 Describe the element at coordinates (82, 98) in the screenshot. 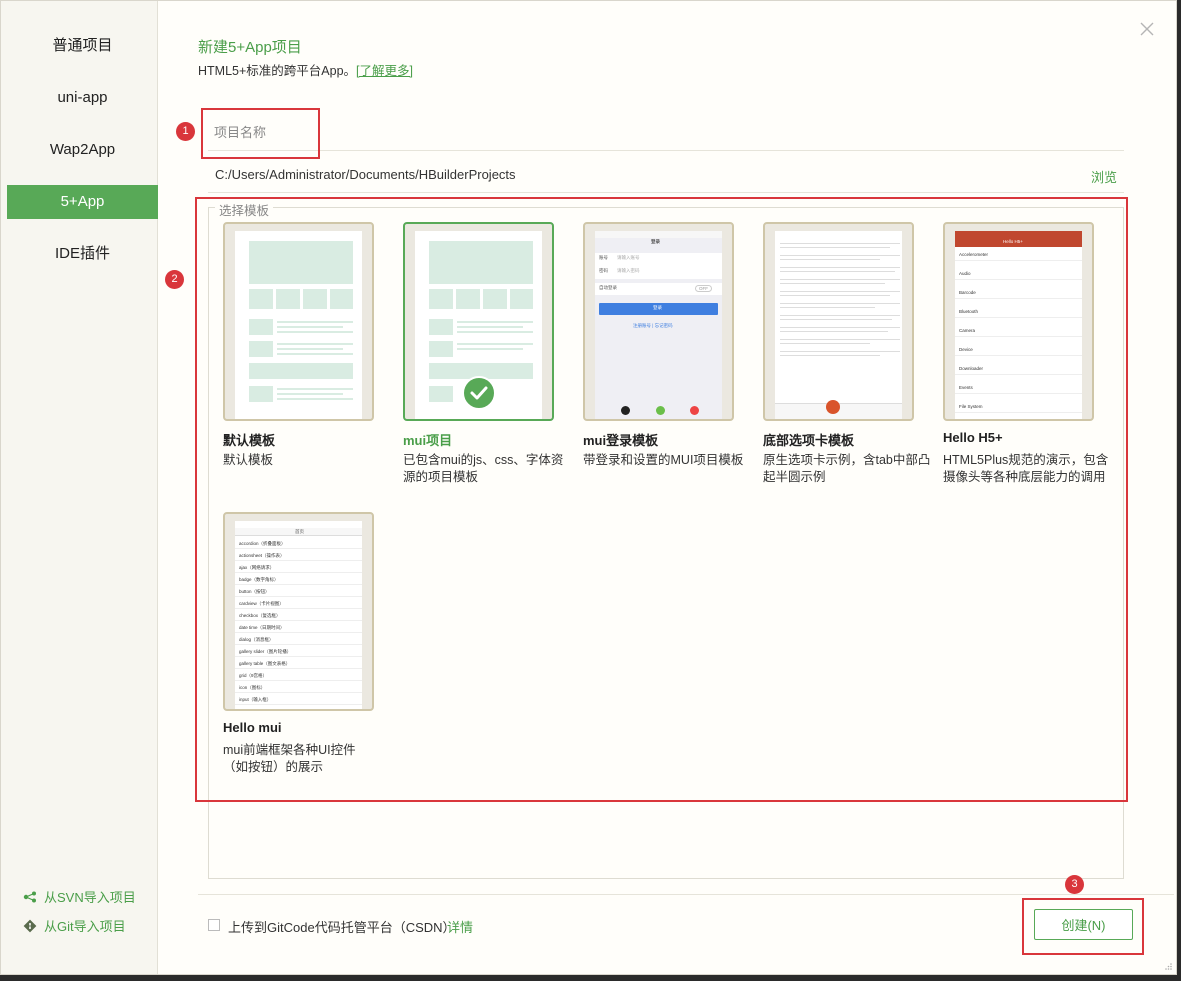

I see `sidebar-item-uni-app: uni-app` at that location.